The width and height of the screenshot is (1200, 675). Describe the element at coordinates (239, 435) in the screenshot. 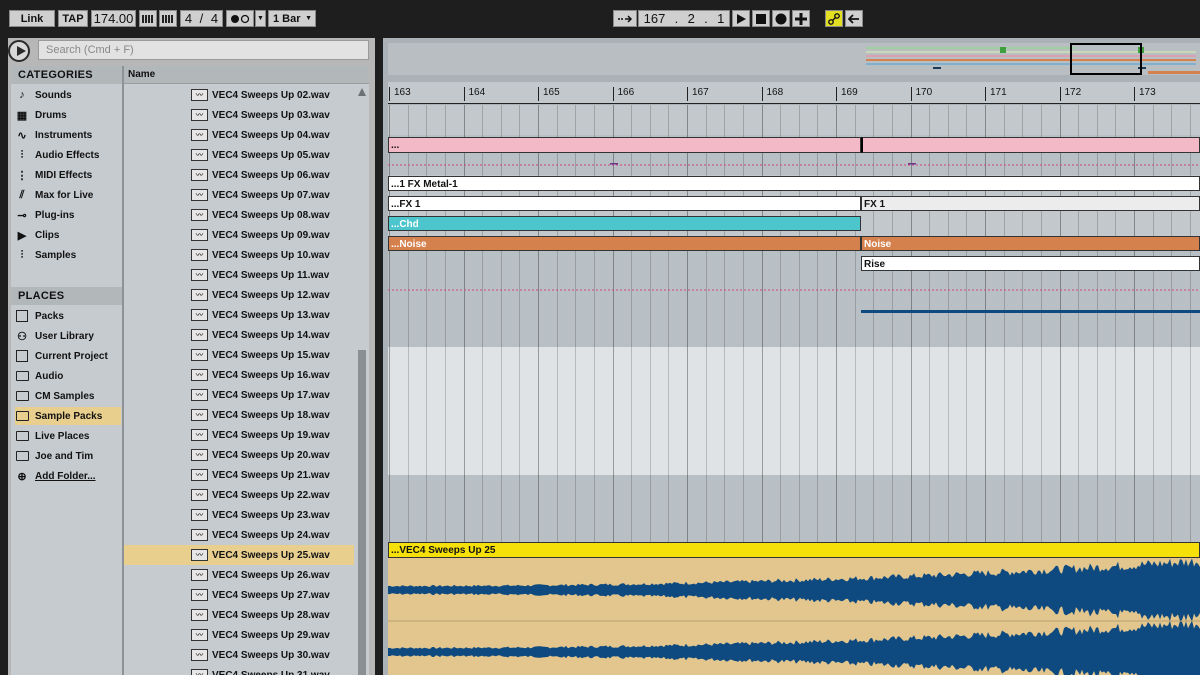

I see `file-row: 〰 VEC4 Sweeps Up 19.wav` at that location.